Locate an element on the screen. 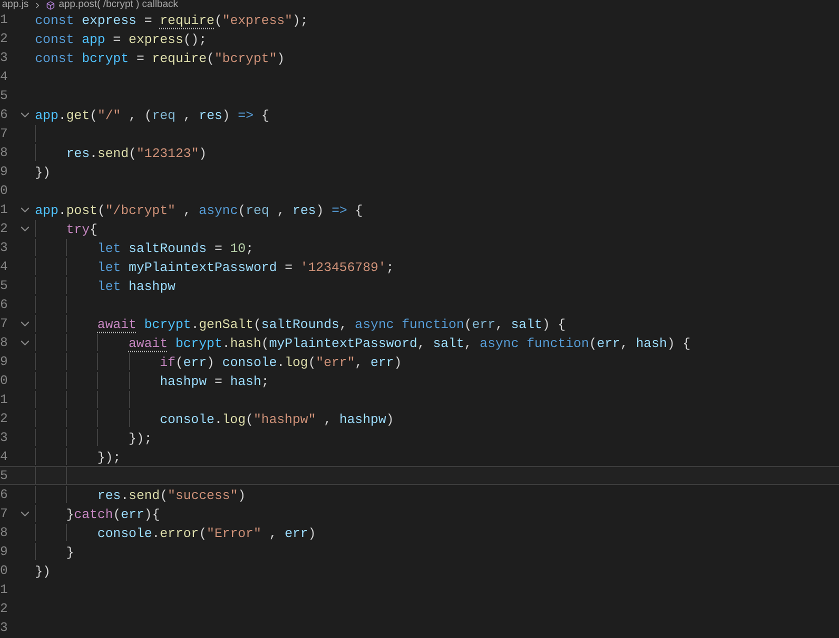 This screenshot has height=638, width=839. code-line: try{ is located at coordinates (81, 229).